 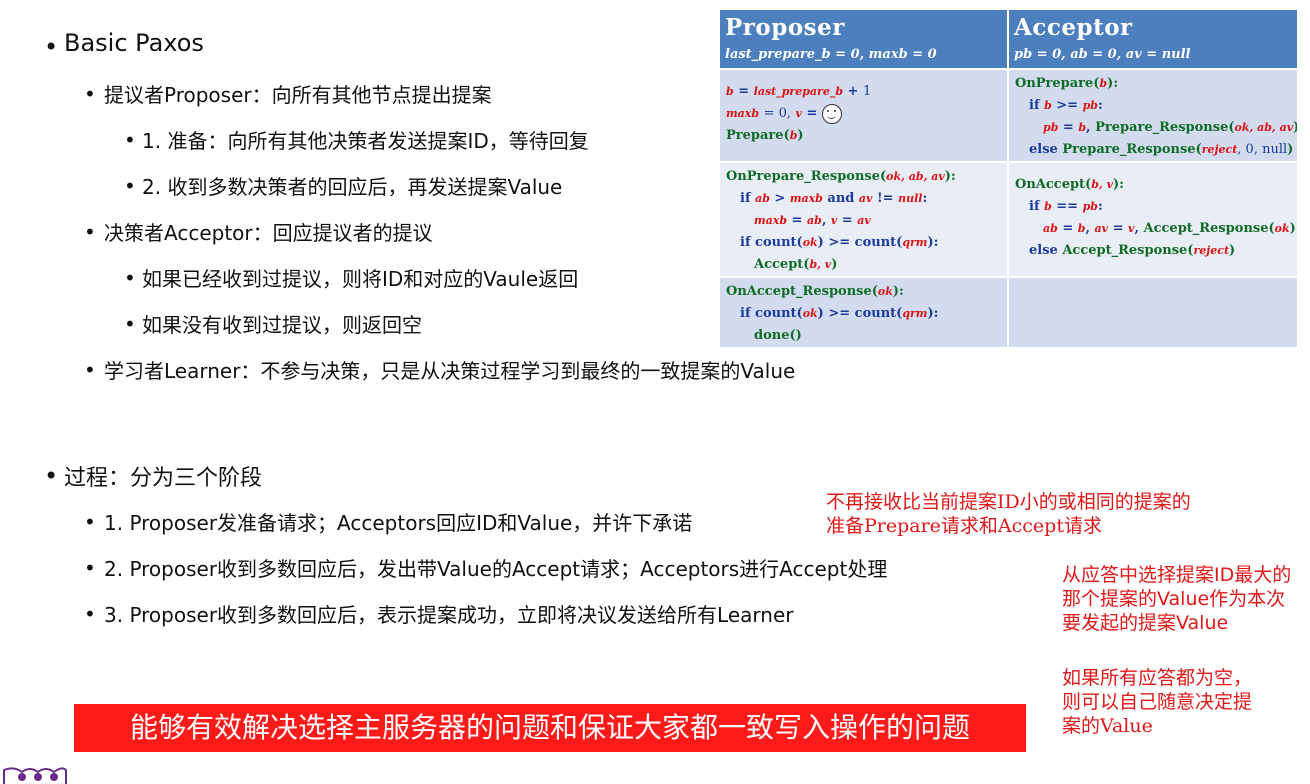 What do you see at coordinates (765, 135) in the screenshot?
I see `code-line: Prepare(b)` at bounding box center [765, 135].